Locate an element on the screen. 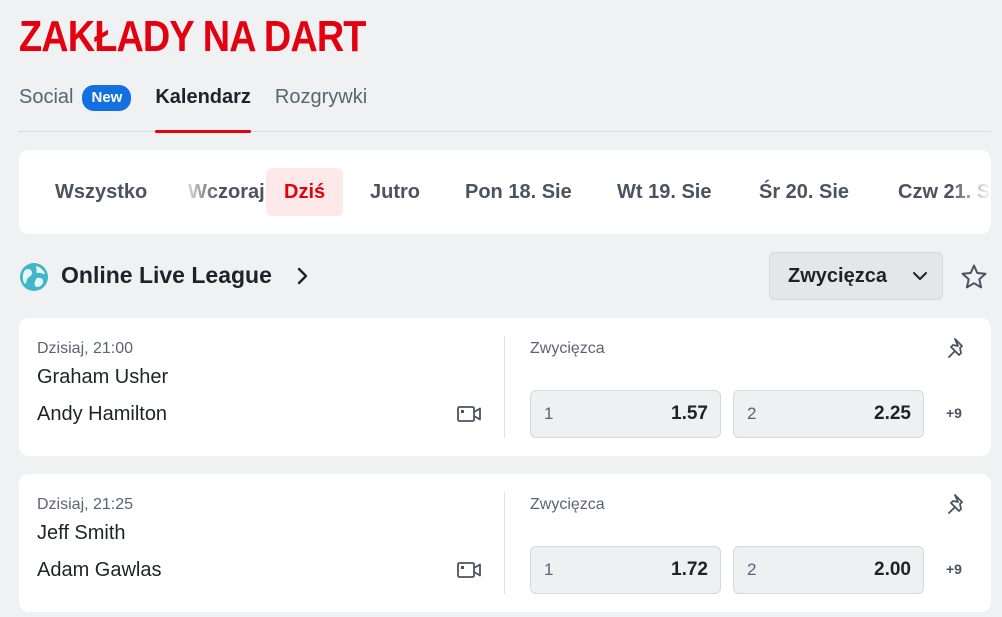 This screenshot has height=617, width=1002. chevron-right-icon is located at coordinates (303, 276).